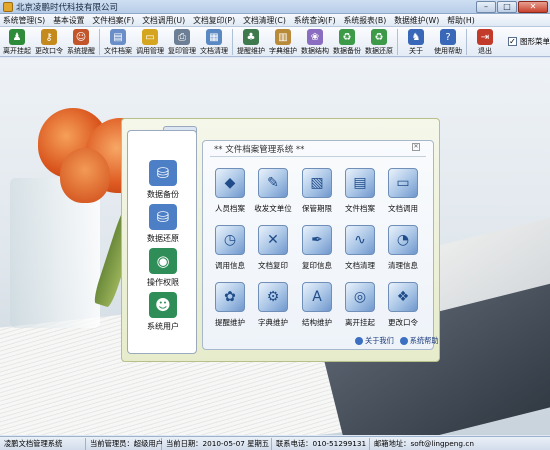 The height and width of the screenshot is (450, 550). What do you see at coordinates (403, 297) in the screenshot?
I see `change-password-icon: ❖` at bounding box center [403, 297].